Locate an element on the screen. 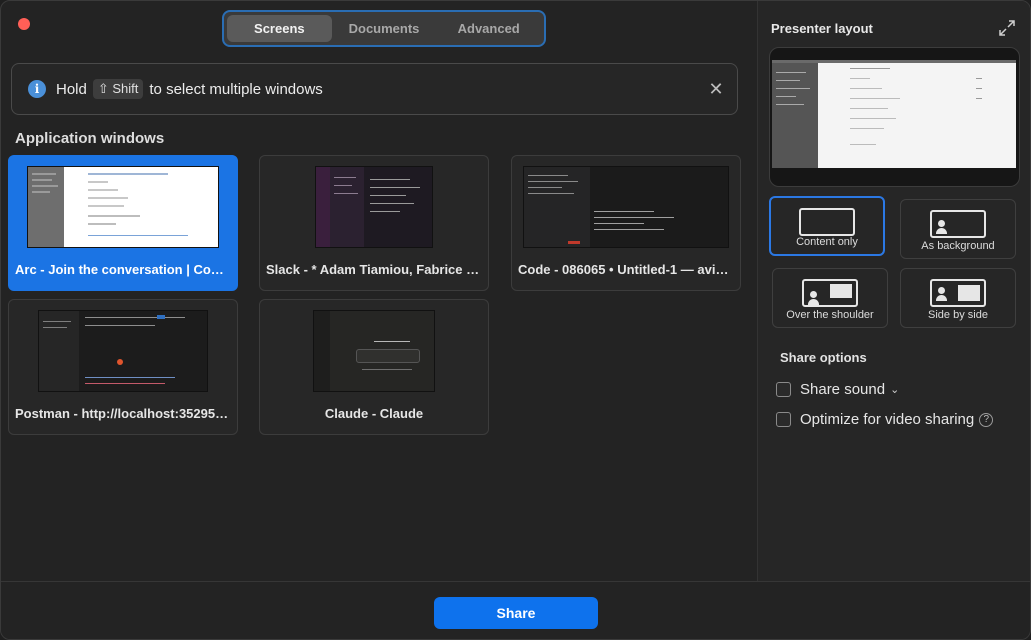 The width and height of the screenshot is (1031, 640). layout-label: As background is located at coordinates (958, 246).